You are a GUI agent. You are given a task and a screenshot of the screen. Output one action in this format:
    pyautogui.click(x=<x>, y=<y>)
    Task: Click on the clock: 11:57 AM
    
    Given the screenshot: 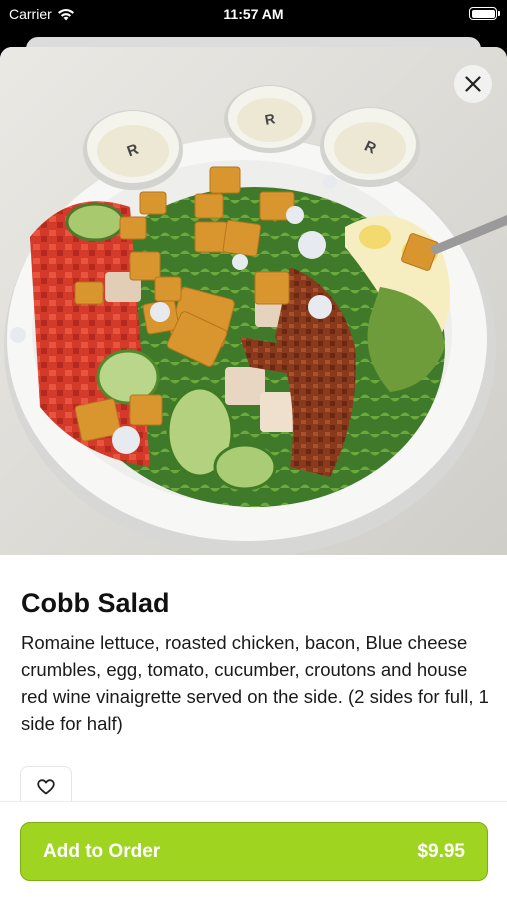 What is the action you would take?
    pyautogui.click(x=253, y=14)
    